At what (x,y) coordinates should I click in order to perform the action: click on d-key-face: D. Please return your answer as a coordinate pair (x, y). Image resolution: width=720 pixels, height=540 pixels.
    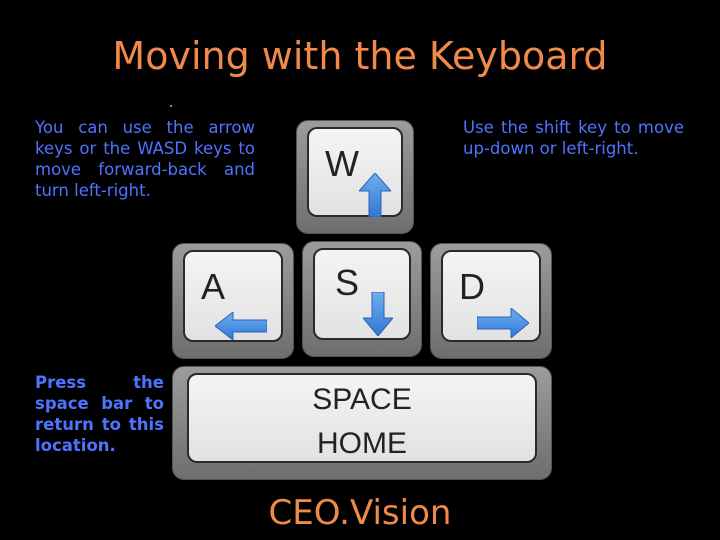
    Looking at the image, I should click on (491, 296).